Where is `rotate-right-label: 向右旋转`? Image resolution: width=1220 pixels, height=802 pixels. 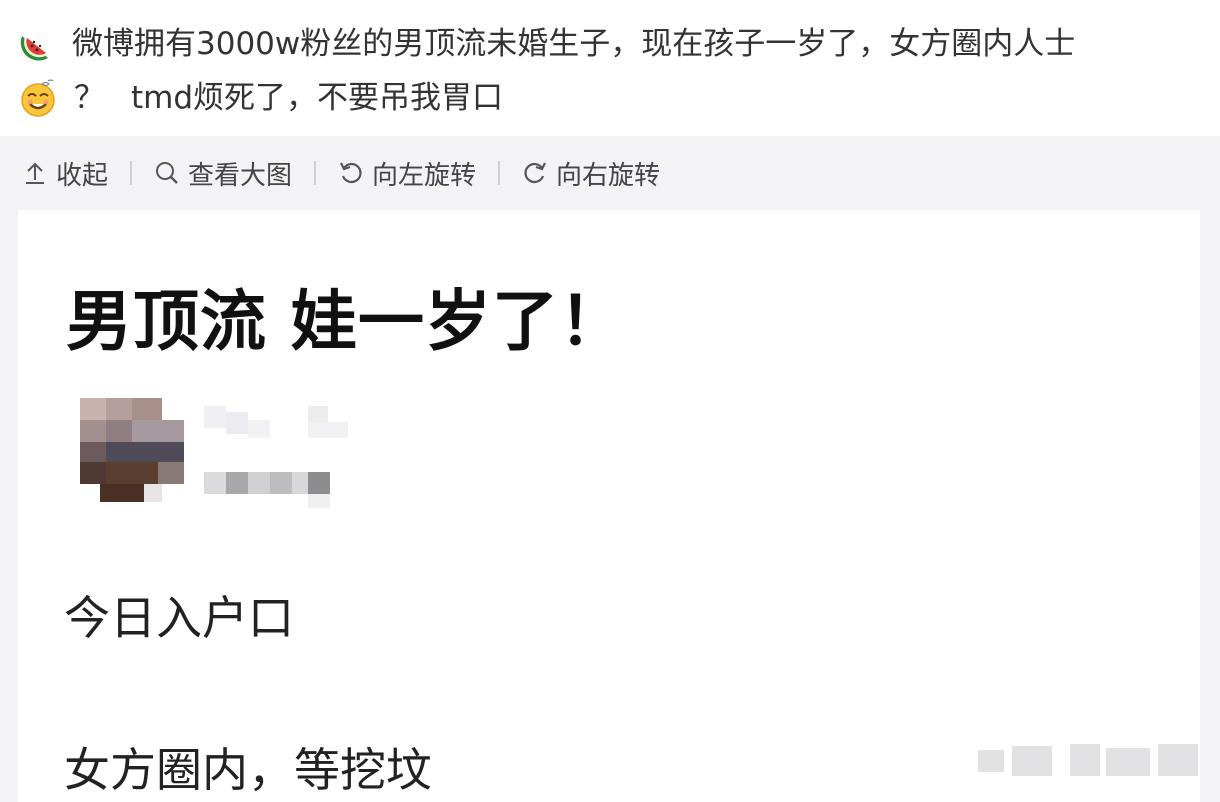 rotate-right-label: 向右旋转 is located at coordinates (608, 175).